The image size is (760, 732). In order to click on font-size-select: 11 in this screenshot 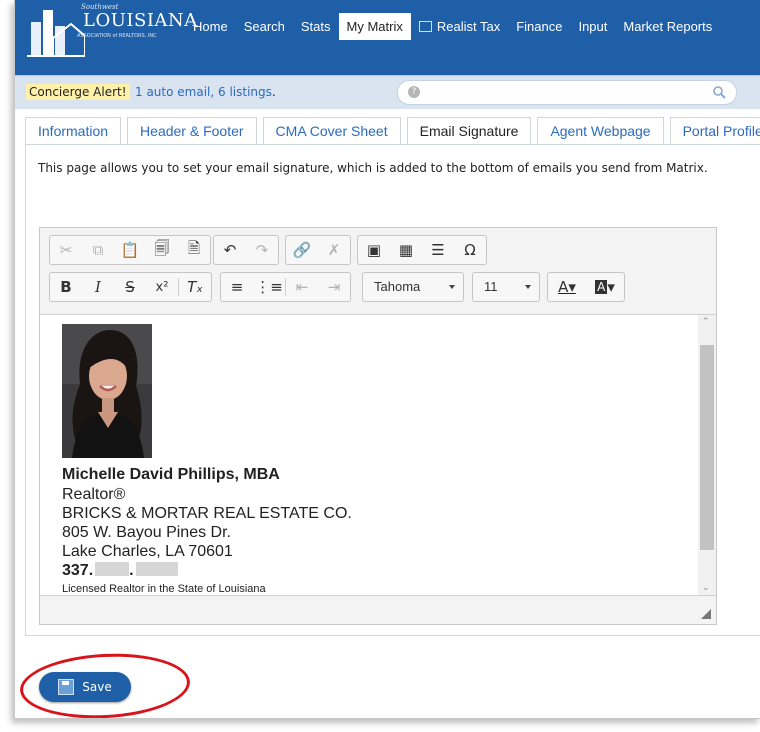, I will do `click(506, 287)`.